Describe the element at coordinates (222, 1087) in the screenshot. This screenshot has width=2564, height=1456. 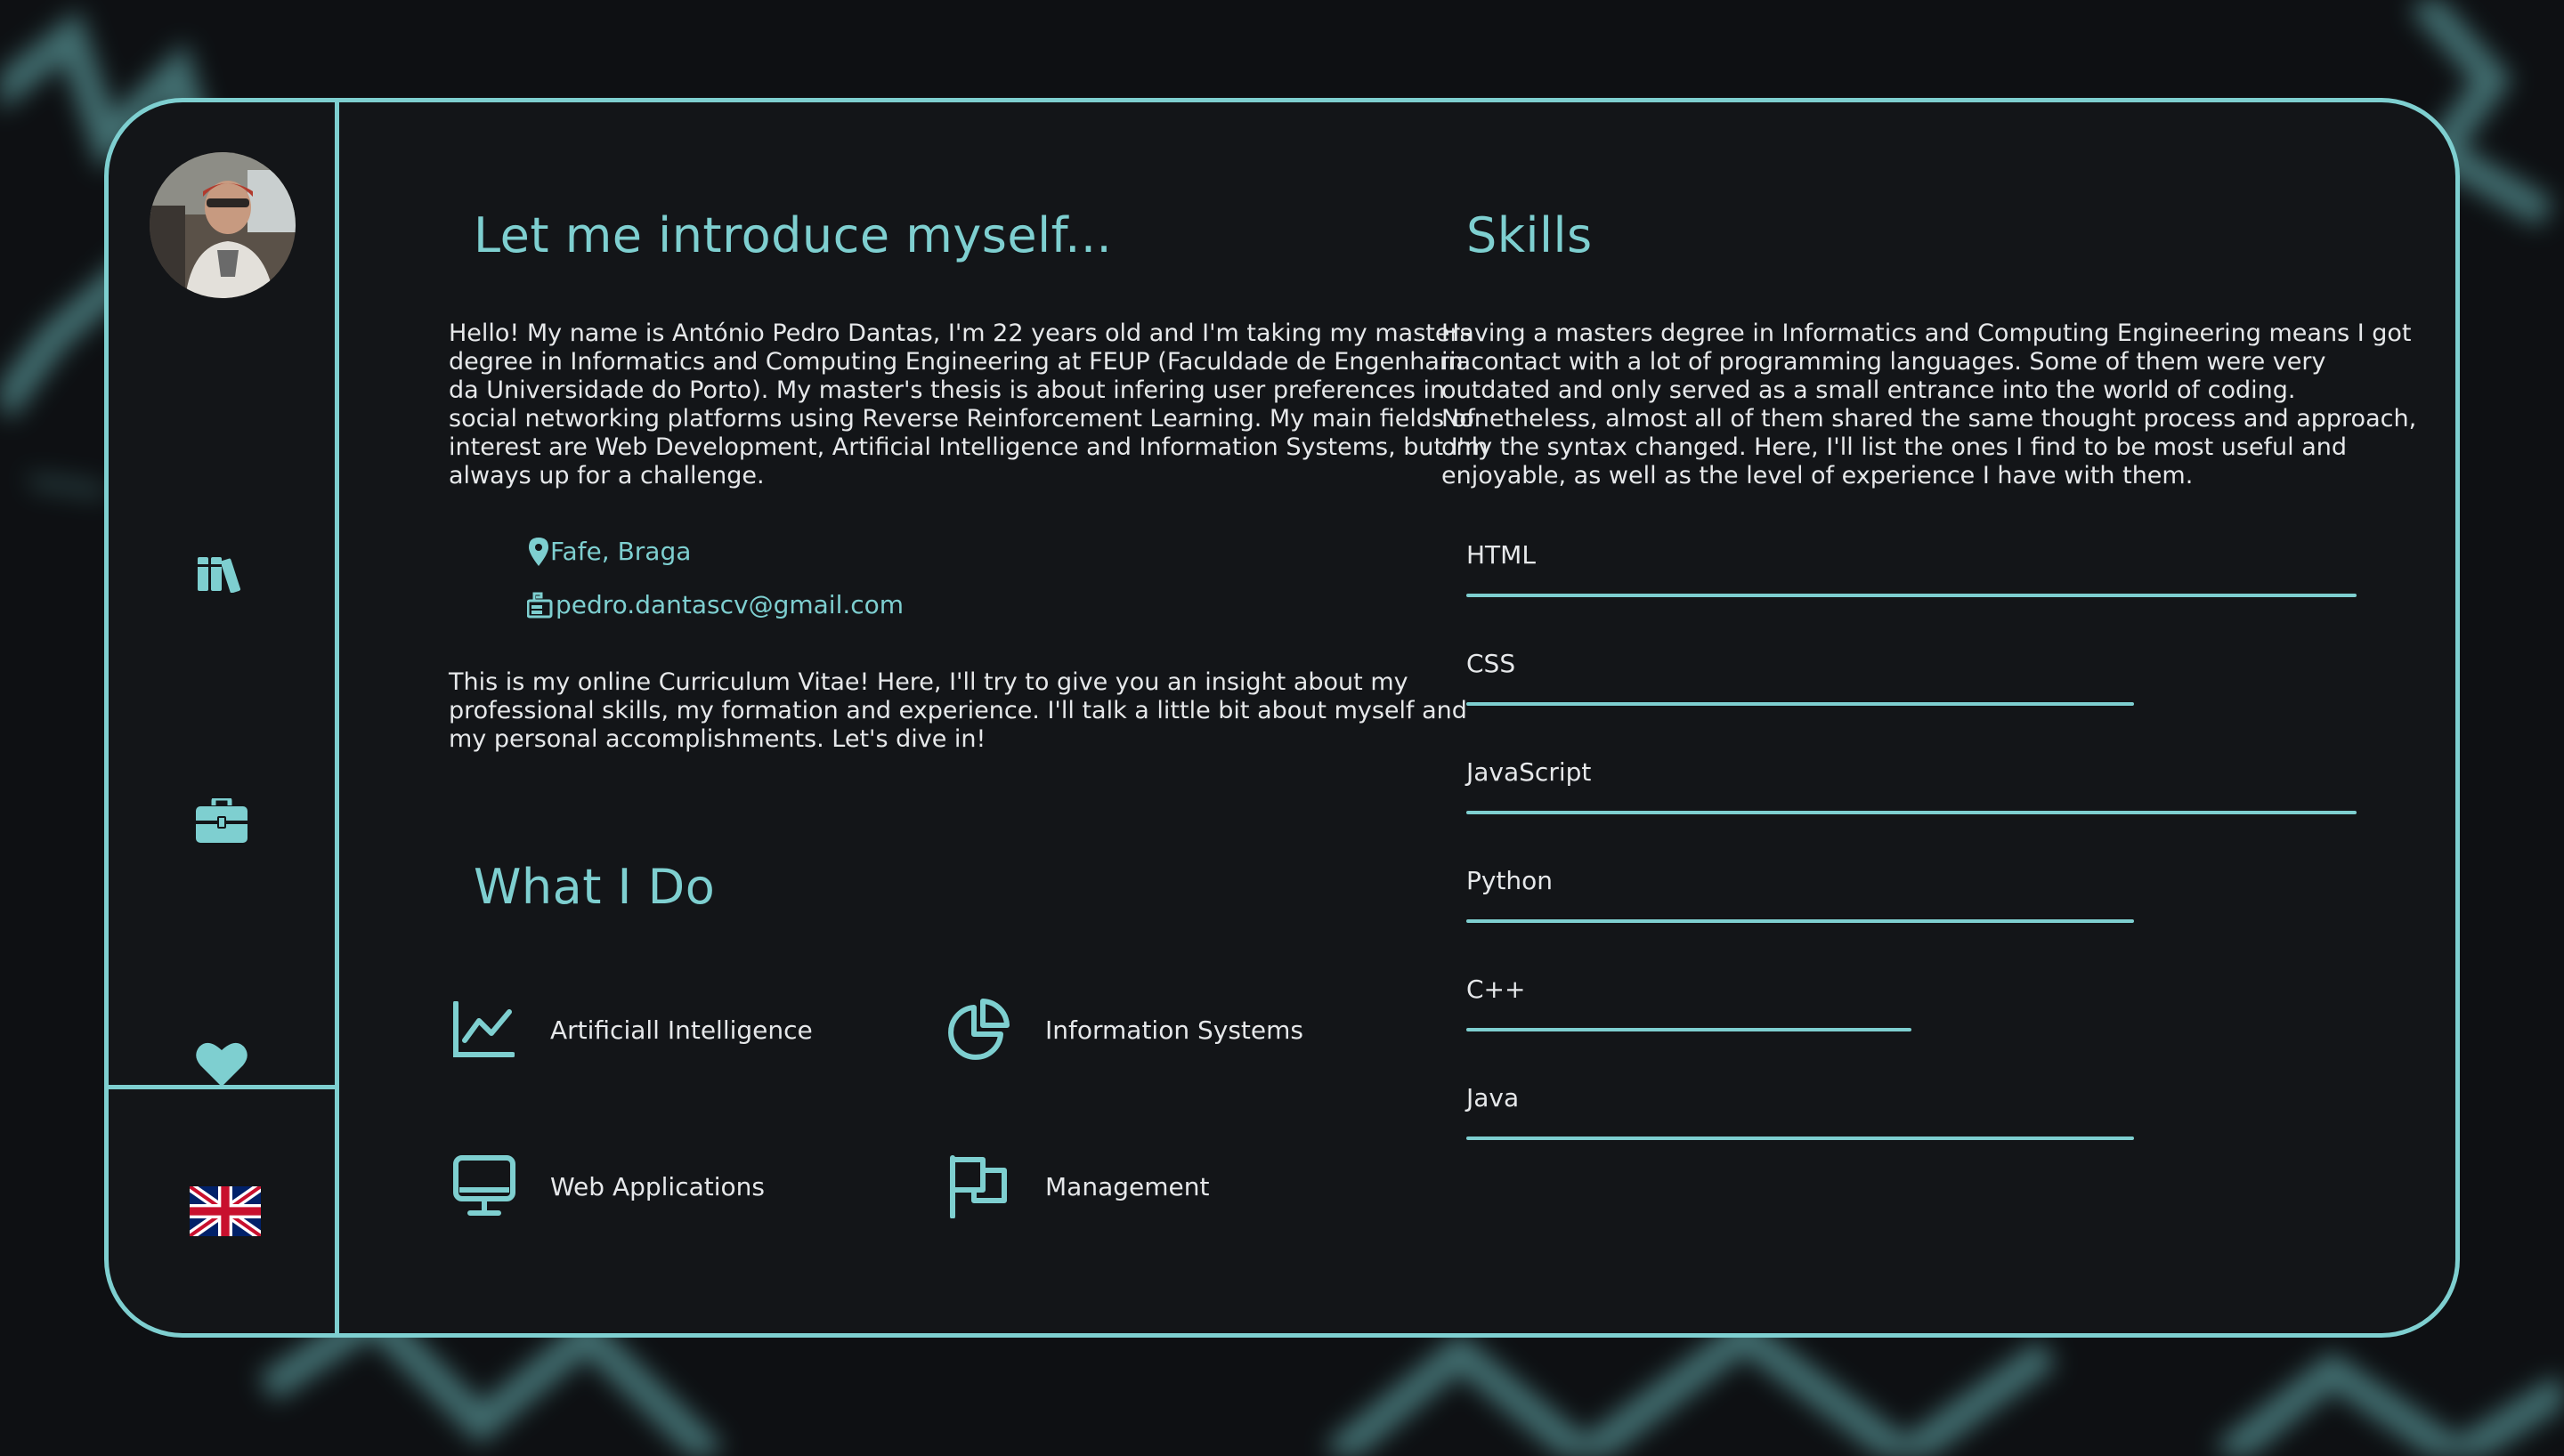
I see `sidebar-divider` at that location.